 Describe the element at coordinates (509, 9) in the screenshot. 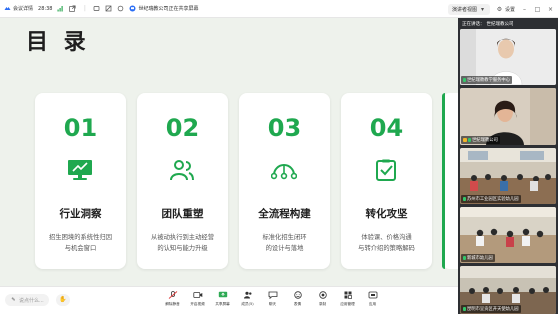

I see `settings-label: 设置` at that location.